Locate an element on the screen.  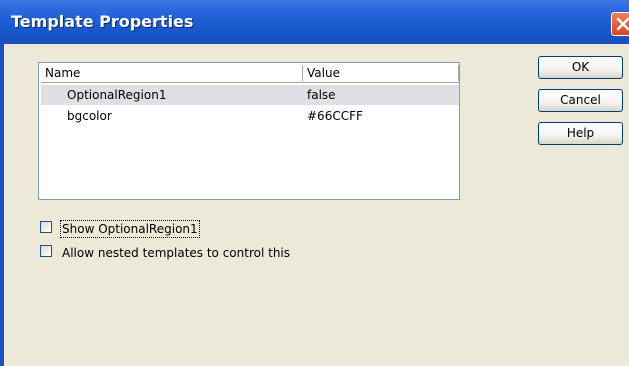
column-header-name: Name is located at coordinates (172, 73).